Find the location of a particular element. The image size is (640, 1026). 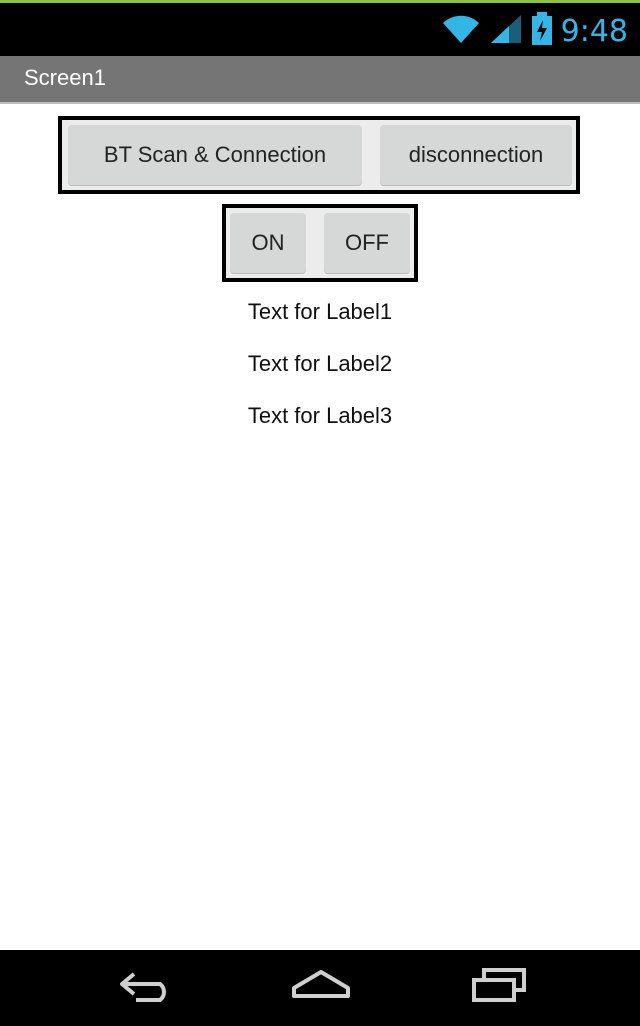

status-time: 9:48 is located at coordinates (594, 31).